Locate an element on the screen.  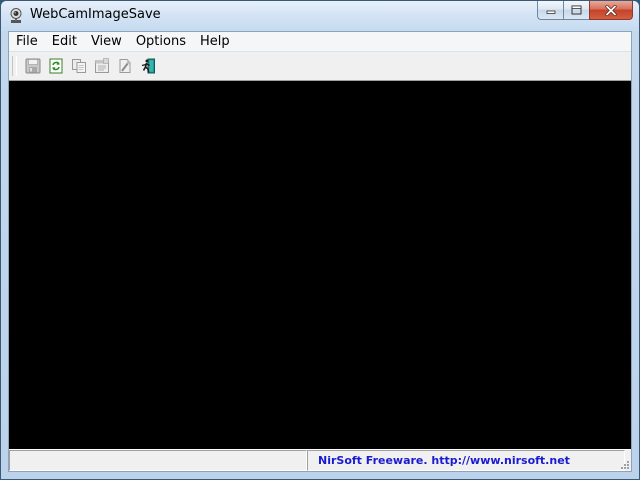
minimize-icon is located at coordinates (550, 12).